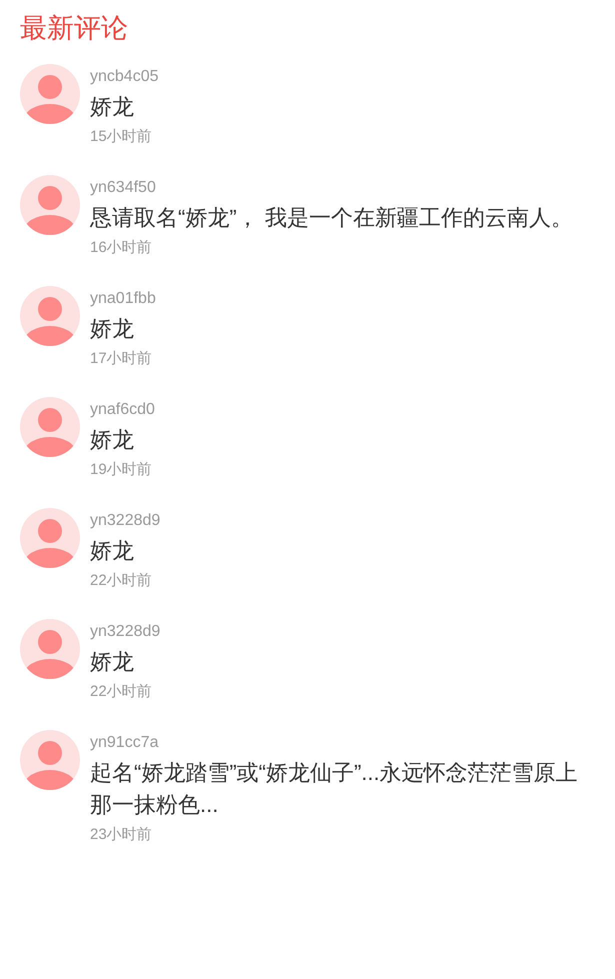 This screenshot has height=979, width=615. I want to click on section-title: 最新评论, so click(74, 28).